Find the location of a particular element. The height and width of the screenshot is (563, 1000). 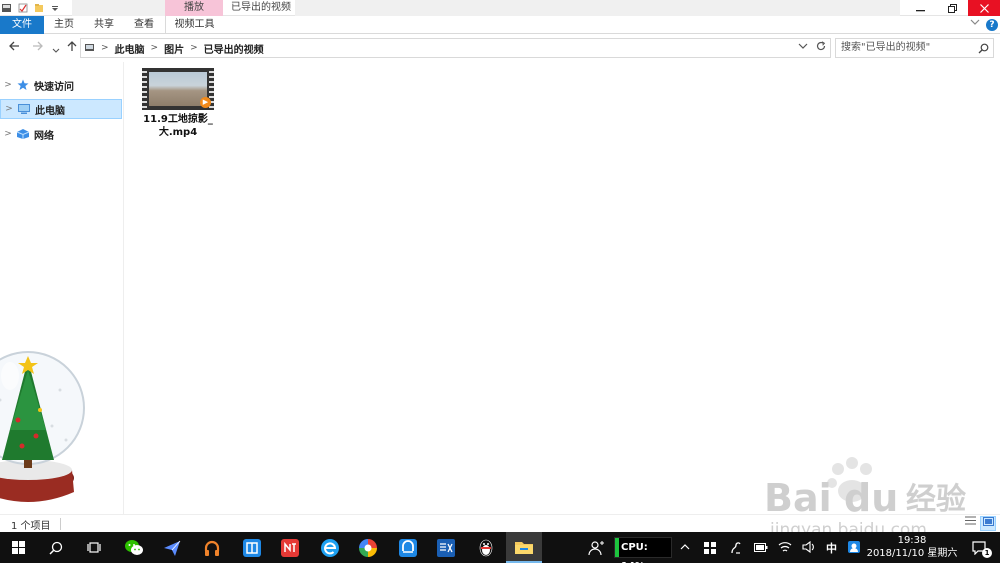

browser-e-icon is located at coordinates (330, 547).